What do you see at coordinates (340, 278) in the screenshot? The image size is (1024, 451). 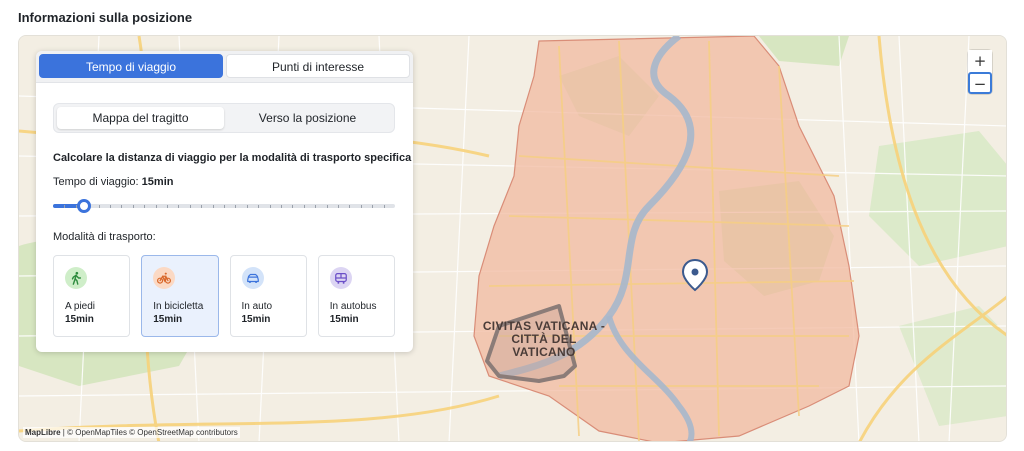 I see `bus-icon` at bounding box center [340, 278].